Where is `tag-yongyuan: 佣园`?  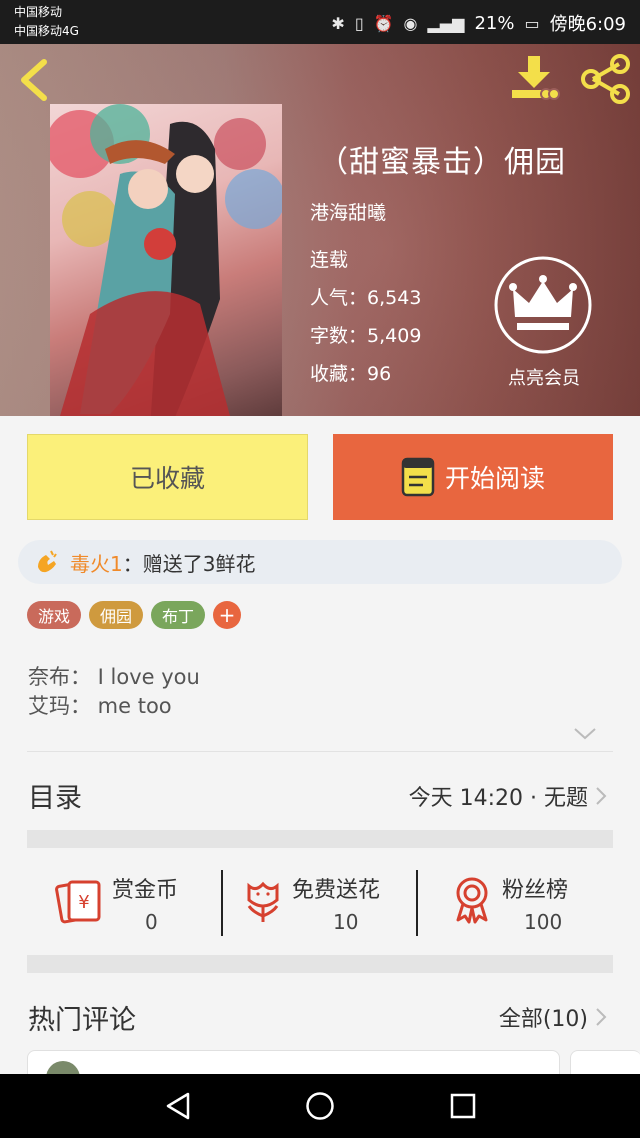
tag-yongyuan: 佣园 is located at coordinates (116, 615).